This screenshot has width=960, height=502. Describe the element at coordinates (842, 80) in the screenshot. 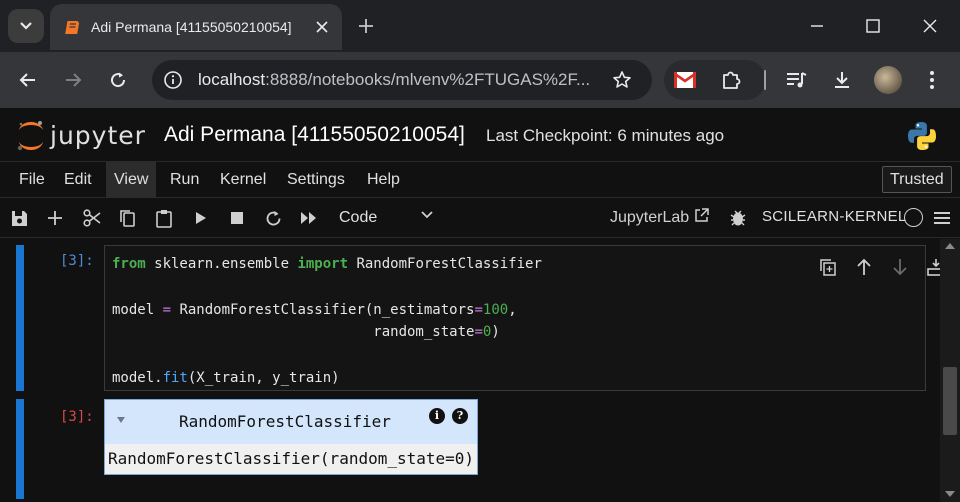

I see `download-icon` at that location.